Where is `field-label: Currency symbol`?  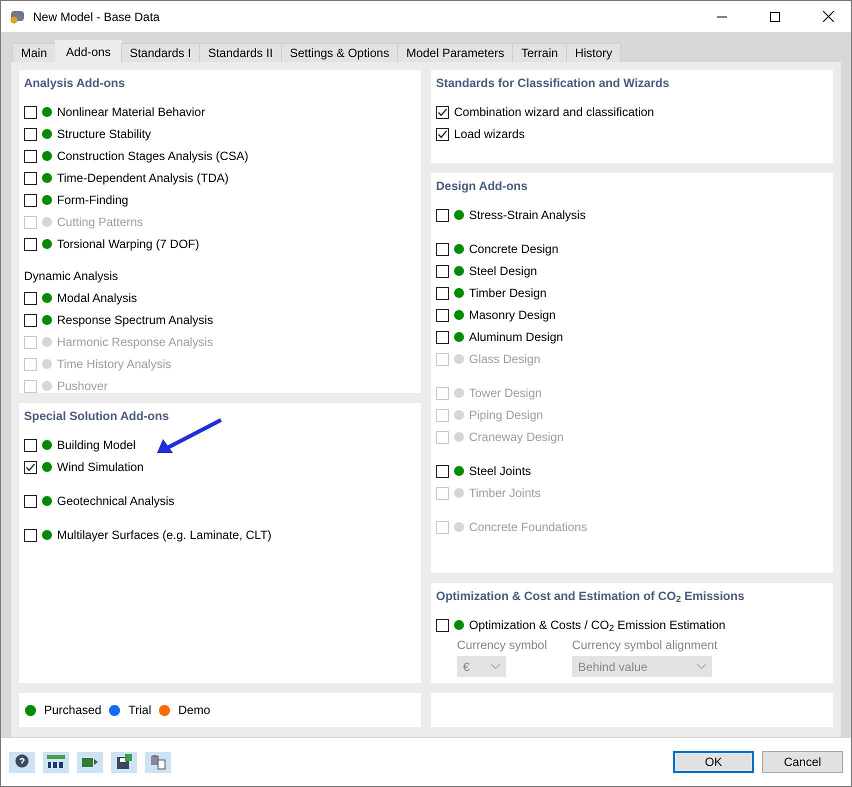
field-label: Currency symbol is located at coordinates (502, 645).